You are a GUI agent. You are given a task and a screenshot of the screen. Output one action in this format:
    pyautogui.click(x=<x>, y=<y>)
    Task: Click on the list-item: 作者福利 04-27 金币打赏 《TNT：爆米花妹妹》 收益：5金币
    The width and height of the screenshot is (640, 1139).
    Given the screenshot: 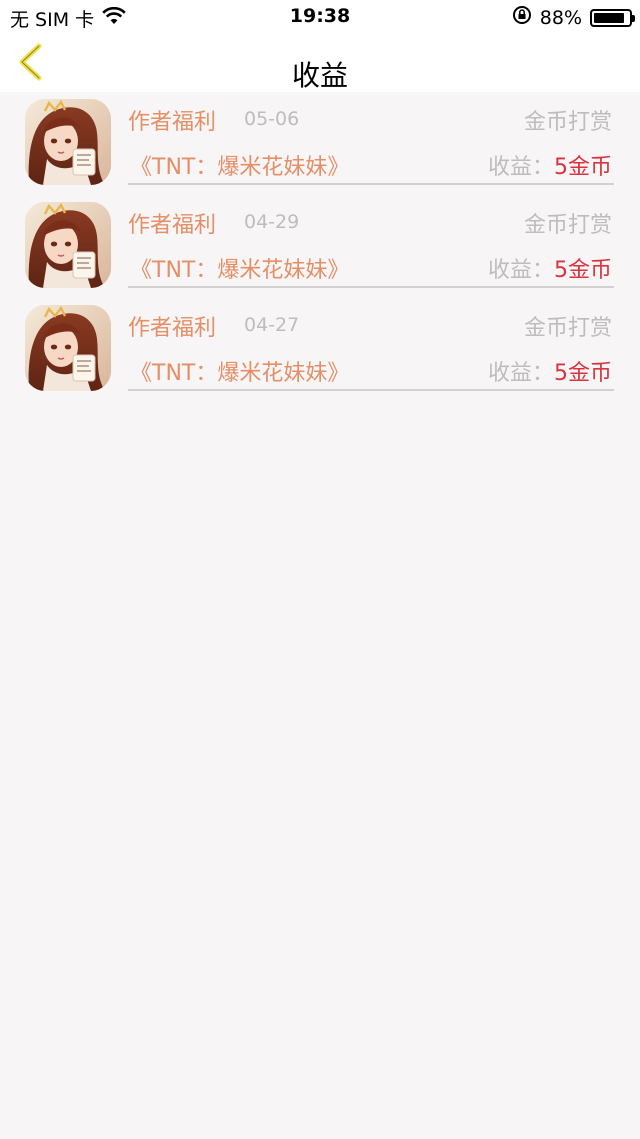 What is the action you would take?
    pyautogui.click(x=320, y=349)
    